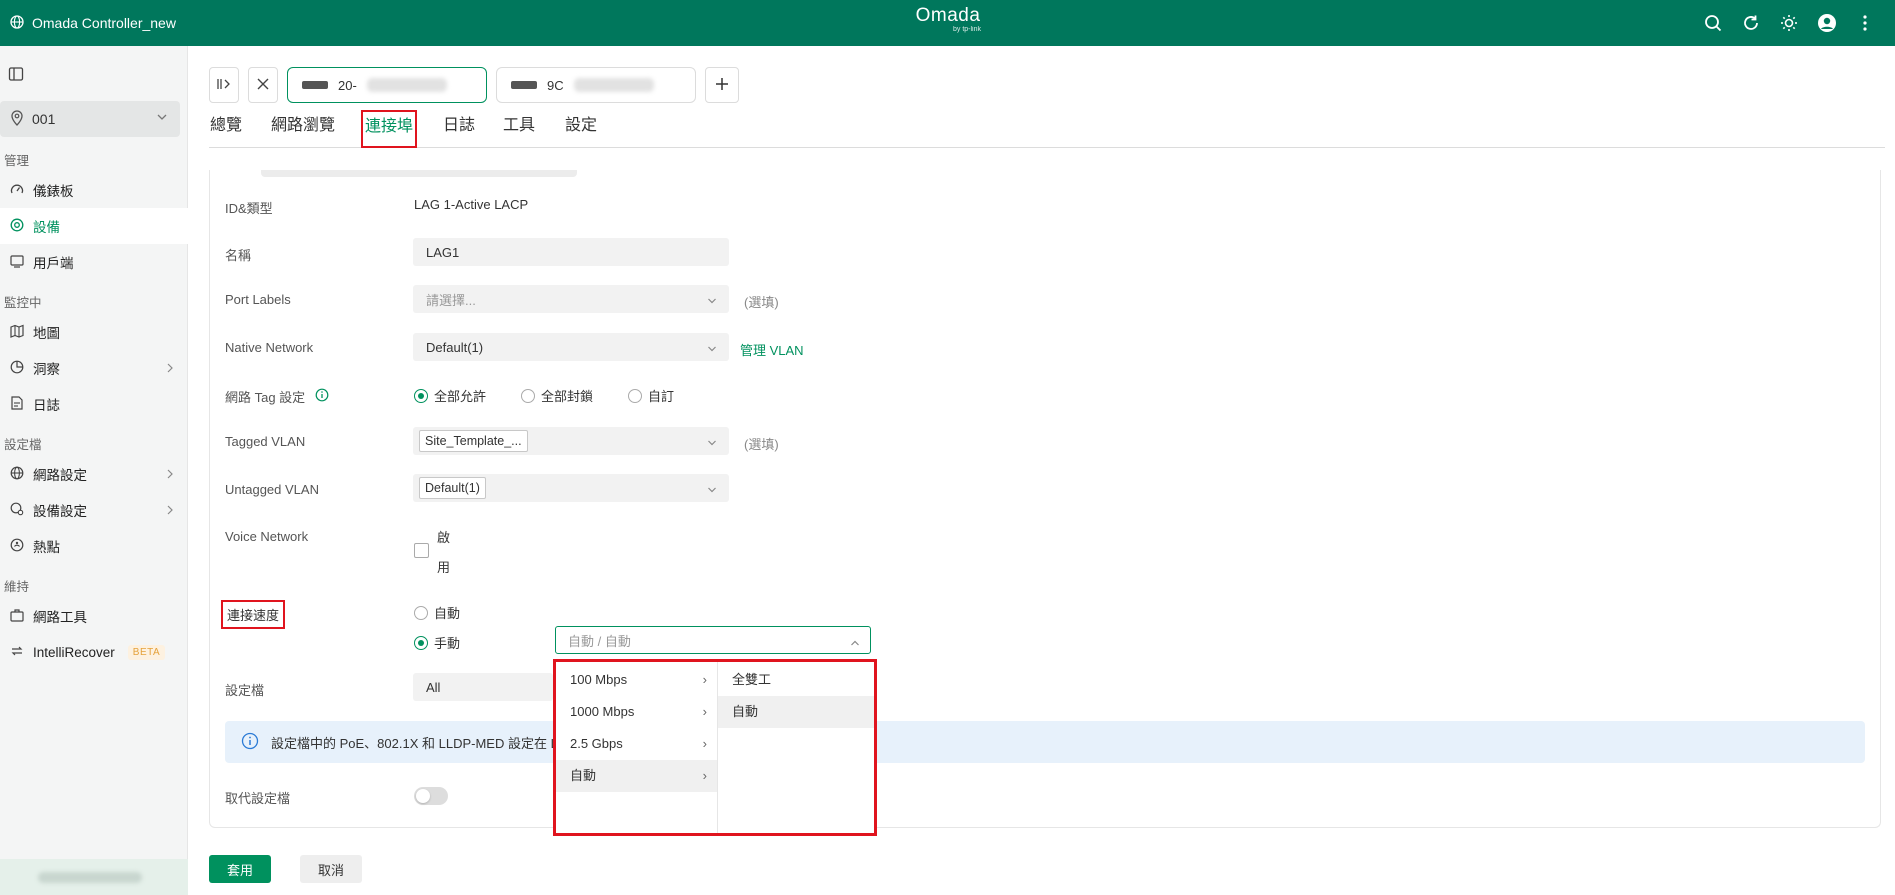 The width and height of the screenshot is (1895, 895). Describe the element at coordinates (94, 190) in the screenshot. I see `sidebar-item-dashboard: 儀錶板` at that location.